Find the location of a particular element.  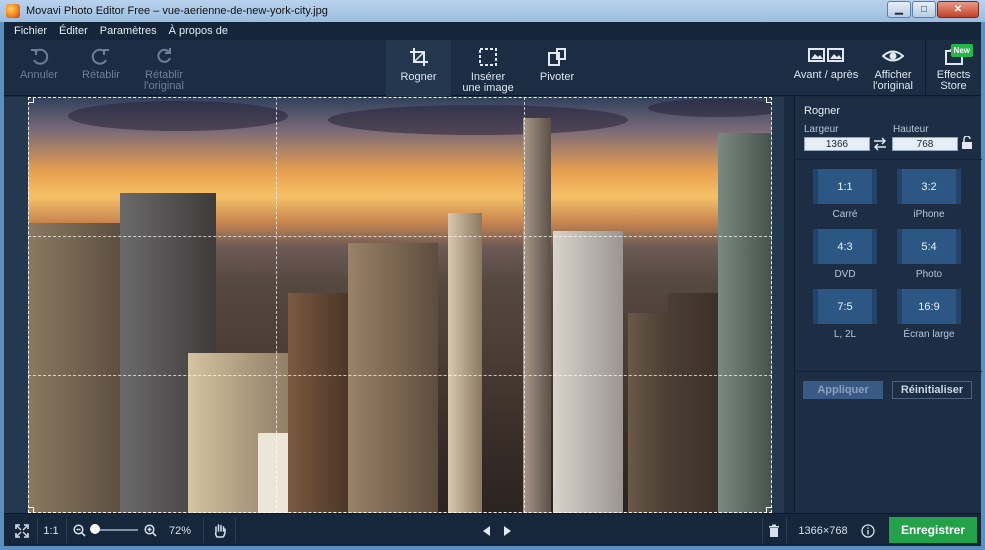

width-input: 1366 is located at coordinates (837, 144).